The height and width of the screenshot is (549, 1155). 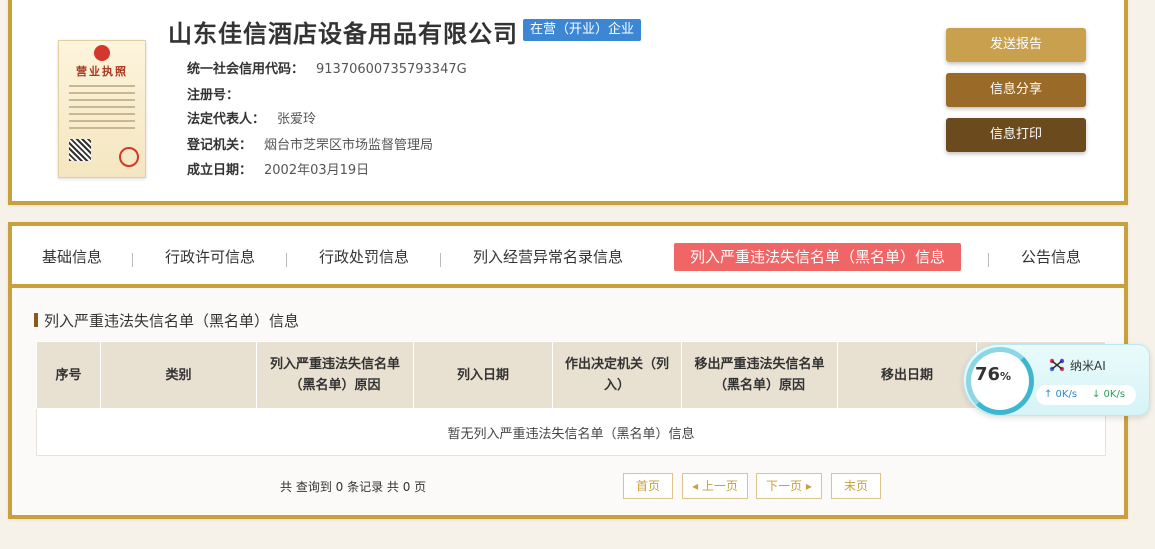 I want to click on license-text-lines, so click(x=102, y=109).